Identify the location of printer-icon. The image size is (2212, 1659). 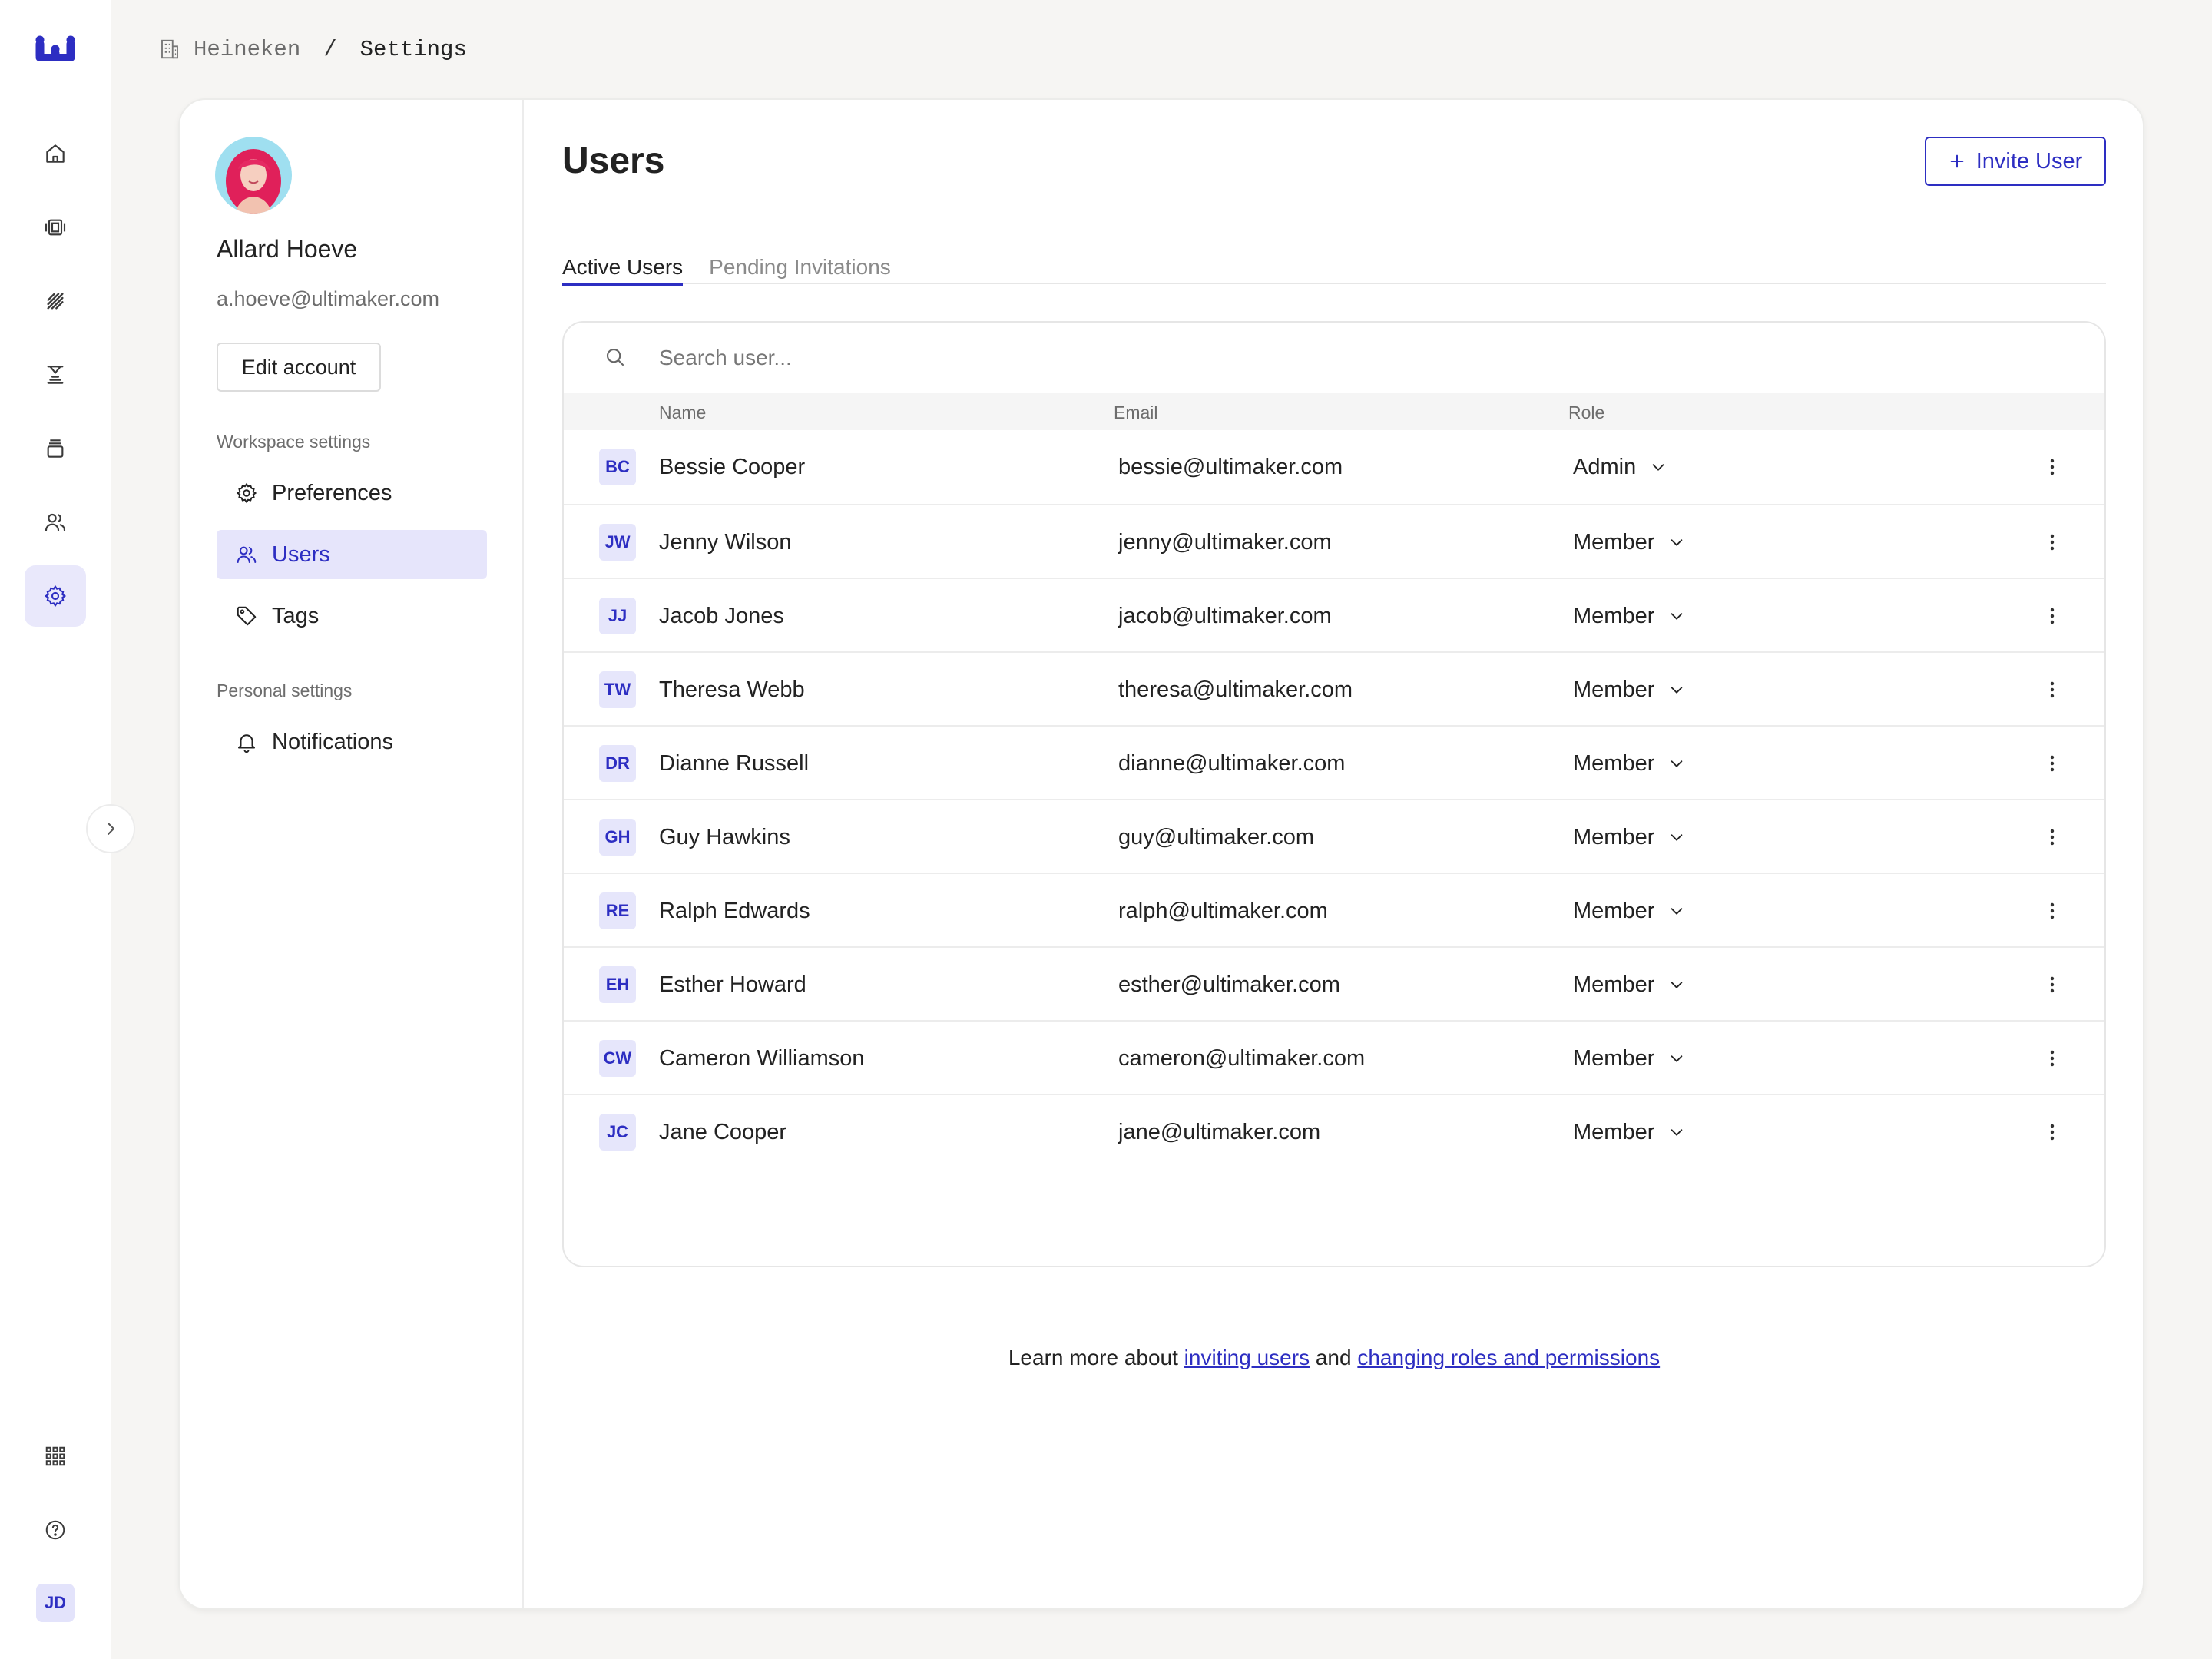
(55, 375).